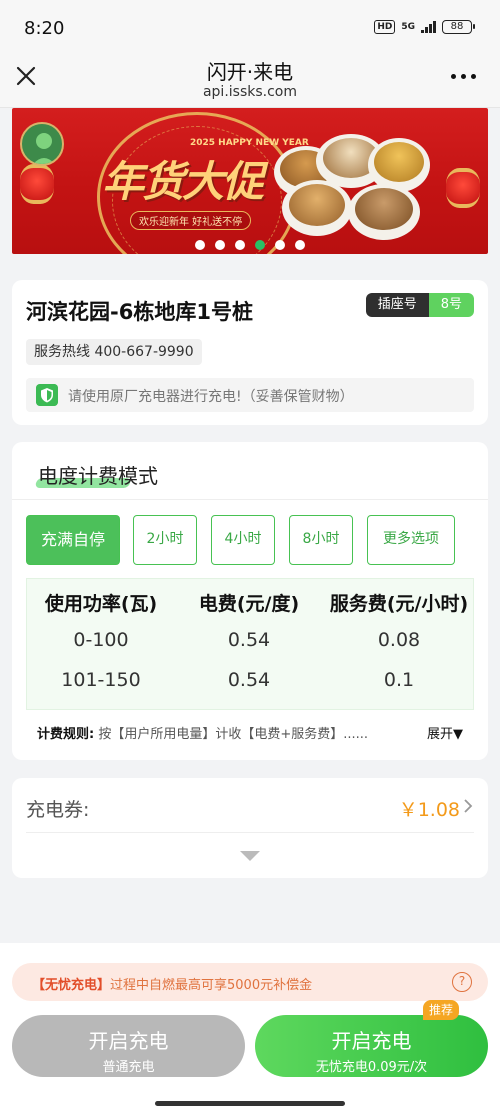  What do you see at coordinates (429, 808) in the screenshot?
I see `coupon-value: ￥1.08` at bounding box center [429, 808].